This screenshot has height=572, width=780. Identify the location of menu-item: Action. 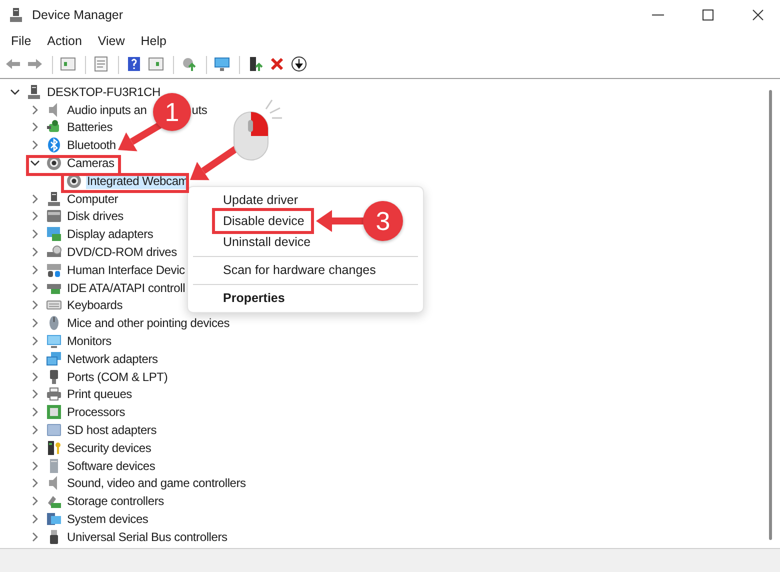
(64, 41).